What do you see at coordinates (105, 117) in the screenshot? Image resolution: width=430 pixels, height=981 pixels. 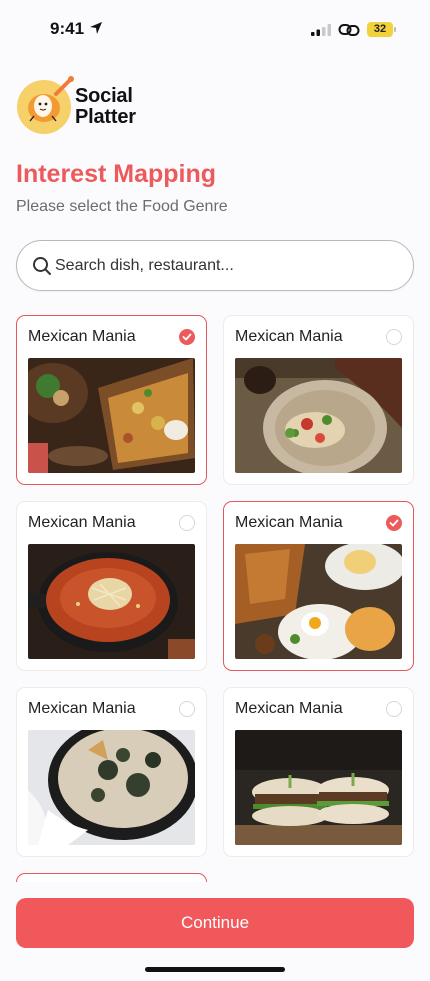 I see `brand-name-line2: Platter` at bounding box center [105, 117].